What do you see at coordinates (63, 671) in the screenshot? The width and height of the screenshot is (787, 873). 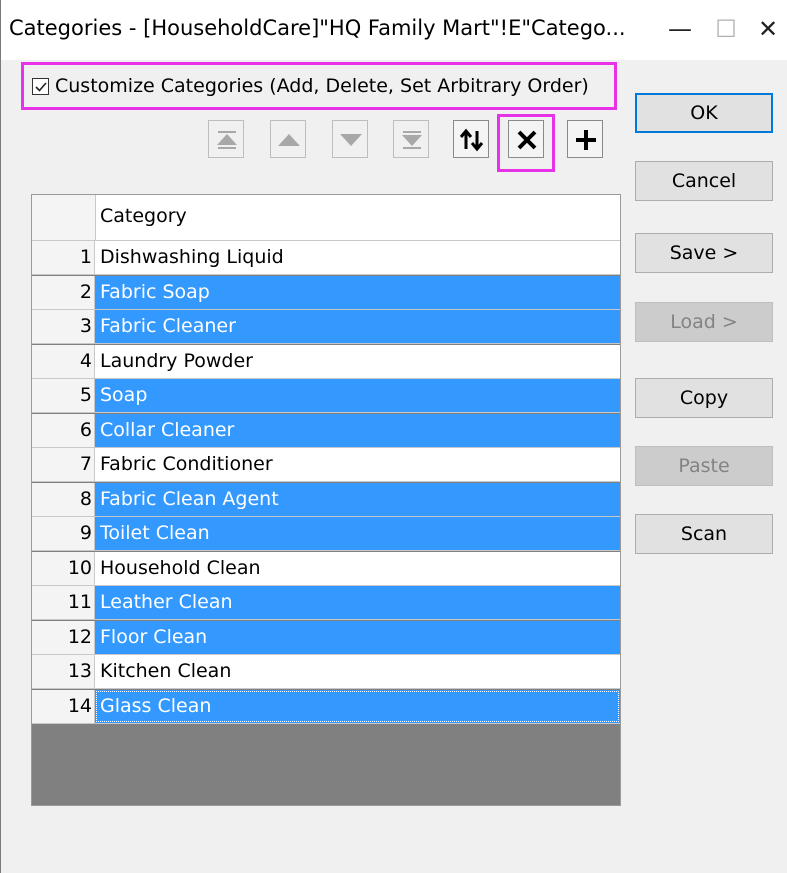 I see `row-number: 13` at bounding box center [63, 671].